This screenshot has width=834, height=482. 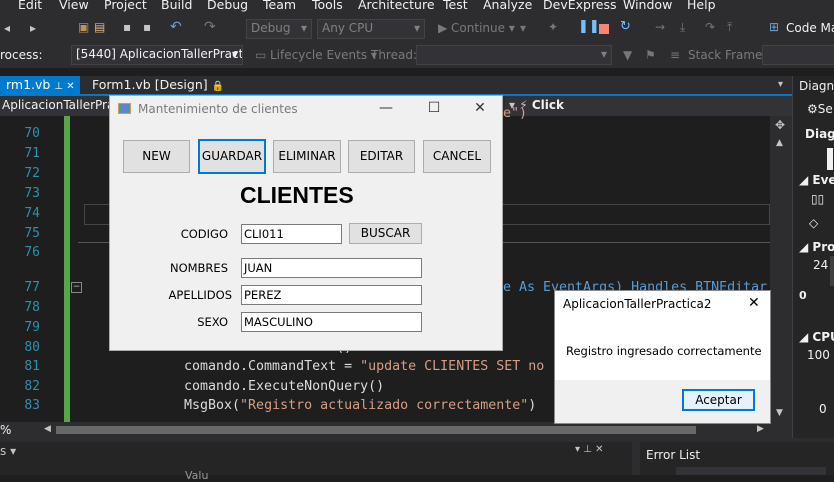 I want to click on process-dropdown: [5440] AplicacionTallerPractica2.vs▾, so click(x=157, y=55).